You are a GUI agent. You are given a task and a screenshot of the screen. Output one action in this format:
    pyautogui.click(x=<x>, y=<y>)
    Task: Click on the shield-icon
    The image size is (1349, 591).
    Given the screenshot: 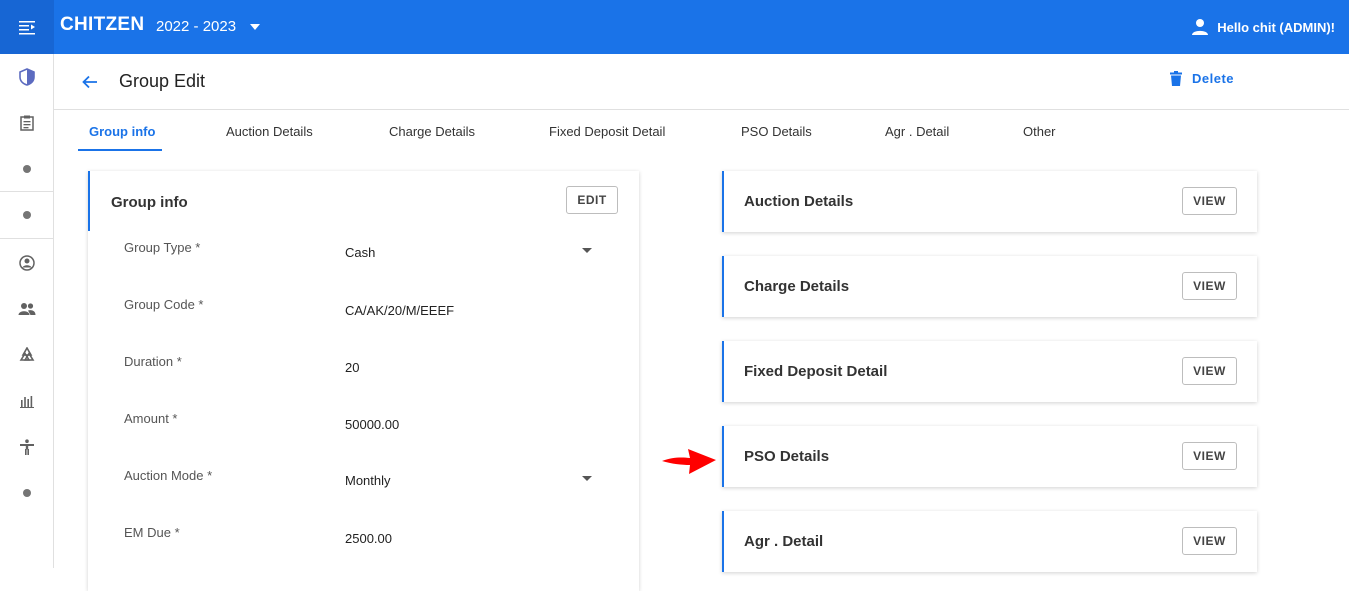 What is the action you would take?
    pyautogui.click(x=27, y=77)
    